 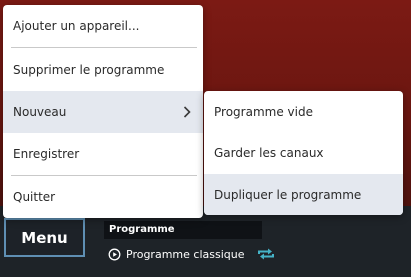 I want to click on submenu-item-keep-channels: Garder les canaux, so click(x=303, y=153).